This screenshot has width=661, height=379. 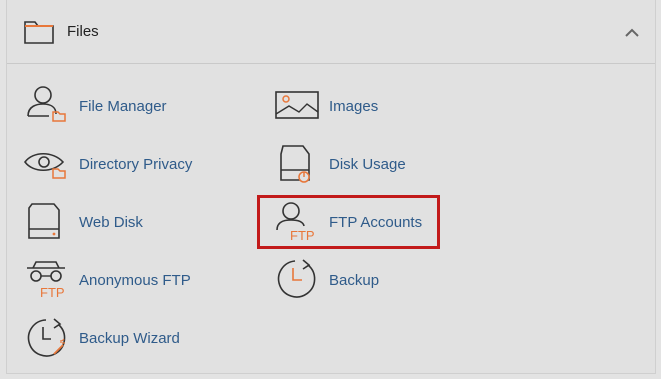 I want to click on highlight-box, so click(x=348, y=222).